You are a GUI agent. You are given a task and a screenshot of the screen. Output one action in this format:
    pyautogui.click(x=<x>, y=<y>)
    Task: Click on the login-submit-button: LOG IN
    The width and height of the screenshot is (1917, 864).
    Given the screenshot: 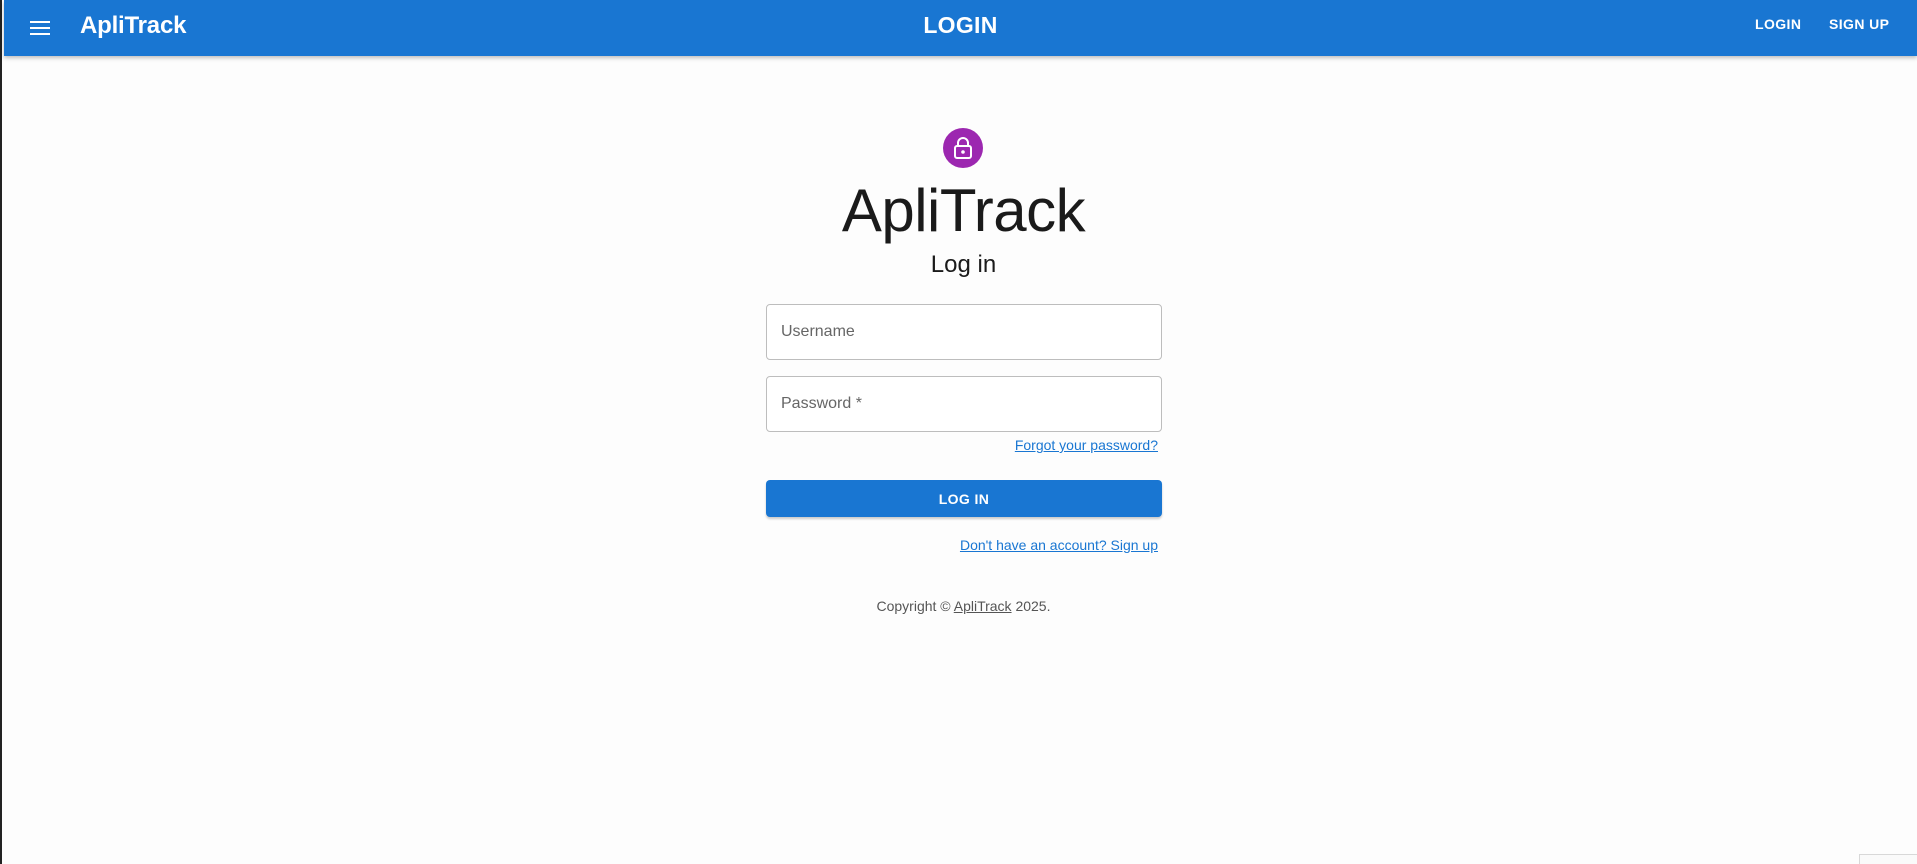 What is the action you would take?
    pyautogui.click(x=964, y=498)
    